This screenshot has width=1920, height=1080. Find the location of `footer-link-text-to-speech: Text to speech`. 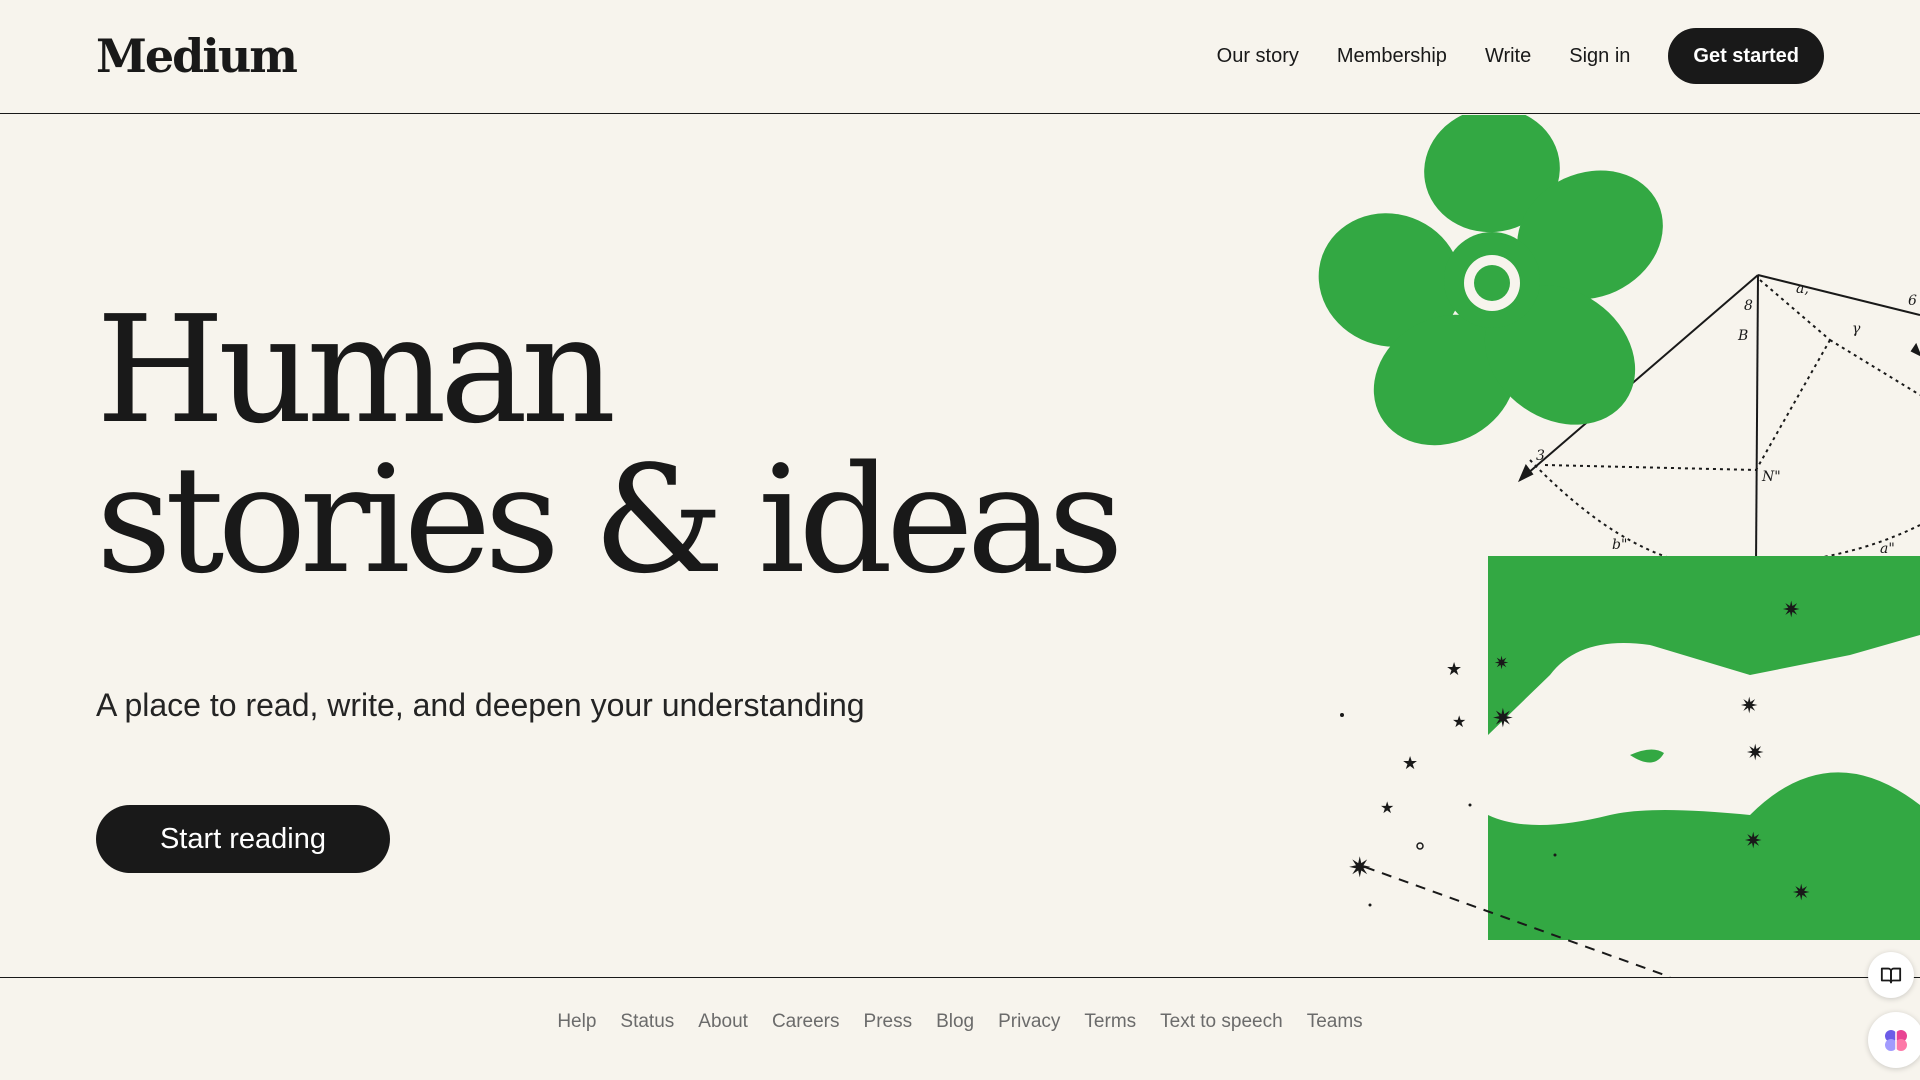

footer-link-text-to-speech: Text to speech is located at coordinates (1221, 1022).